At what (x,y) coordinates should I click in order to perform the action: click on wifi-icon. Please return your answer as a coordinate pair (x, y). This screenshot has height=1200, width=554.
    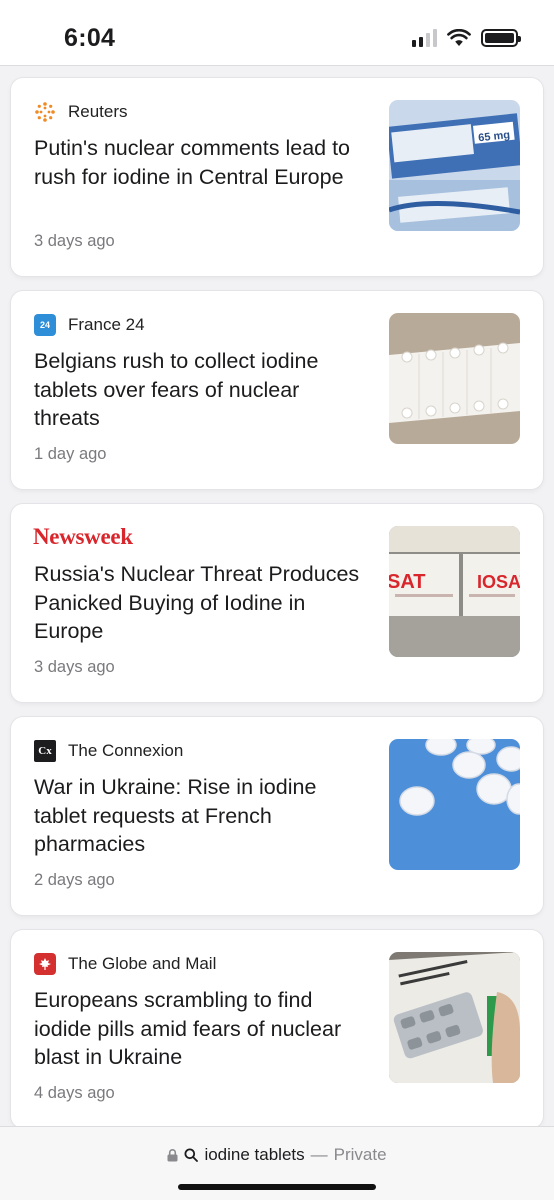
    Looking at the image, I should click on (459, 37).